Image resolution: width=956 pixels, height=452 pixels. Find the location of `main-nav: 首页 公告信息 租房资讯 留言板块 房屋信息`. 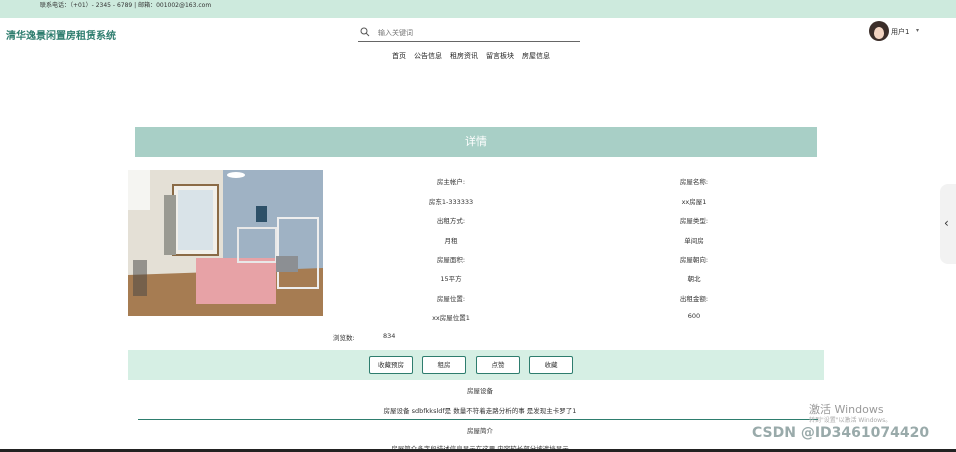

main-nav: 首页 公告信息 租房资讯 留言板块 房屋信息 is located at coordinates (471, 56).